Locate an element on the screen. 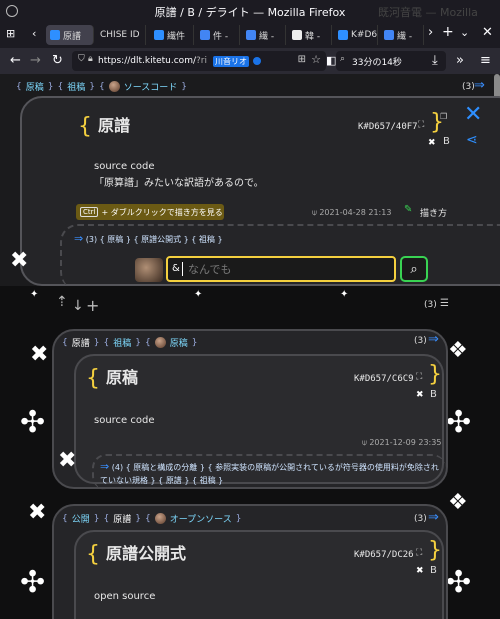 The height and width of the screenshot is (619, 500). timestamp: ⍦ 2021-12-09 23:35 is located at coordinates (402, 442).